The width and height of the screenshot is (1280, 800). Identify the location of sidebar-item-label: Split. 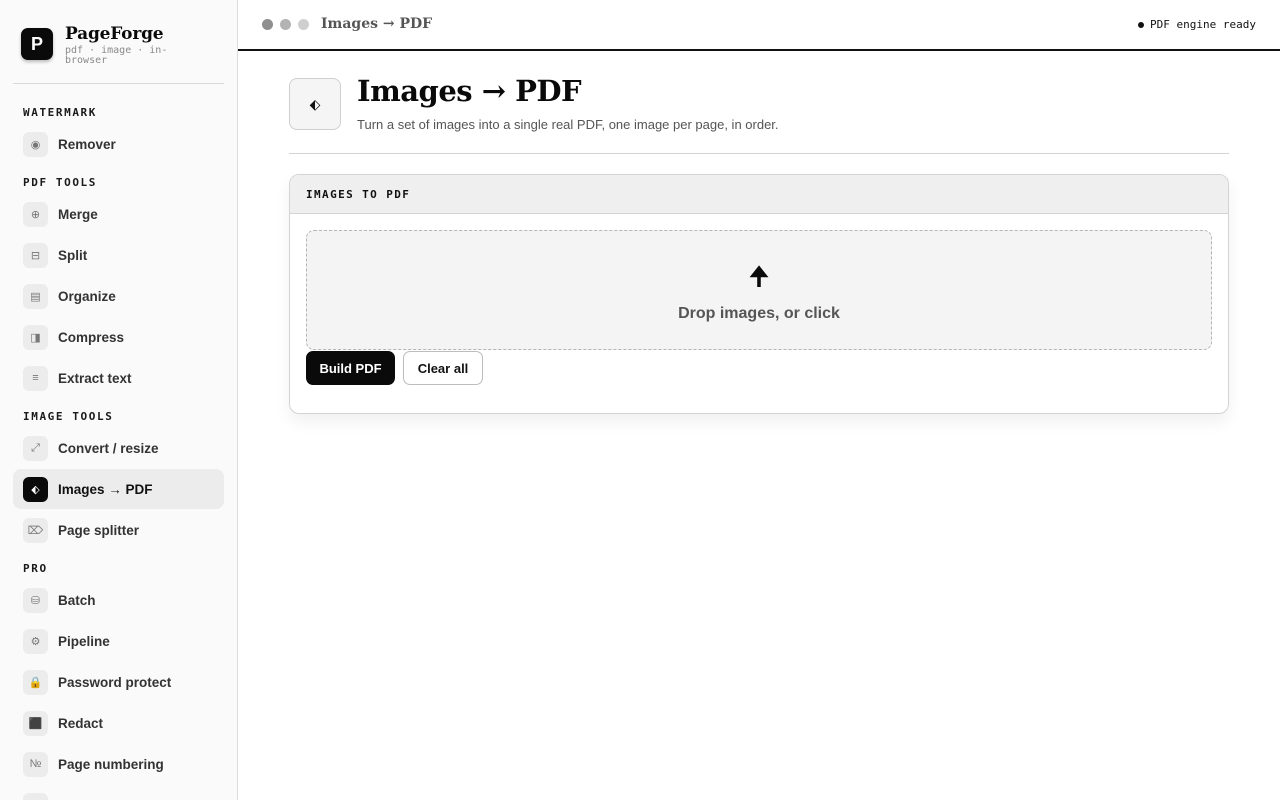
(73, 255).